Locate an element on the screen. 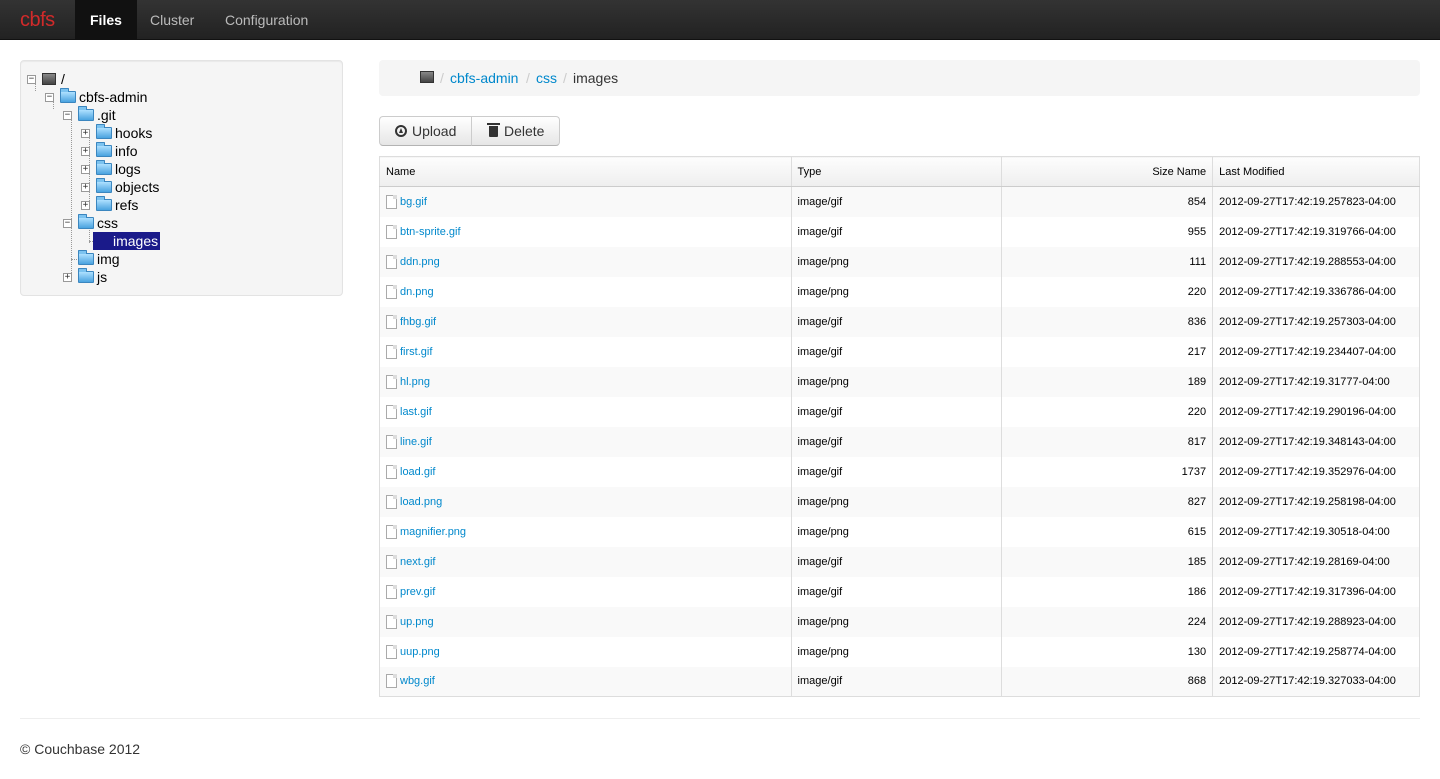 The image size is (1440, 779). cell-name: line.gif is located at coordinates (585, 441).